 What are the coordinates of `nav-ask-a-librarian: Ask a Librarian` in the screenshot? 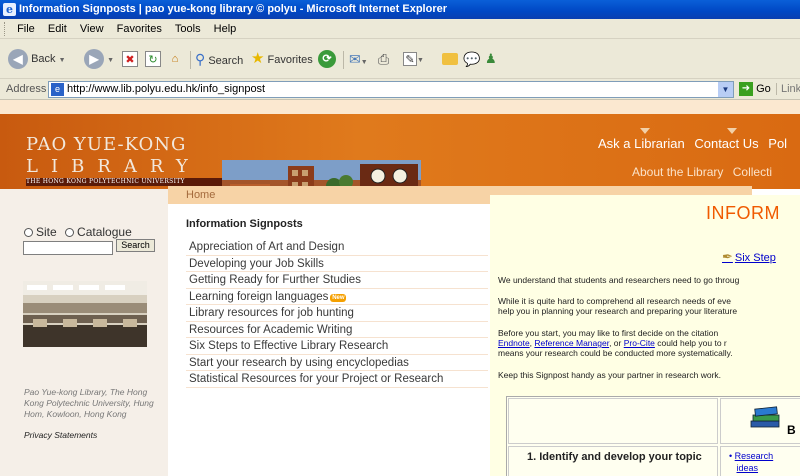 It's located at (641, 143).